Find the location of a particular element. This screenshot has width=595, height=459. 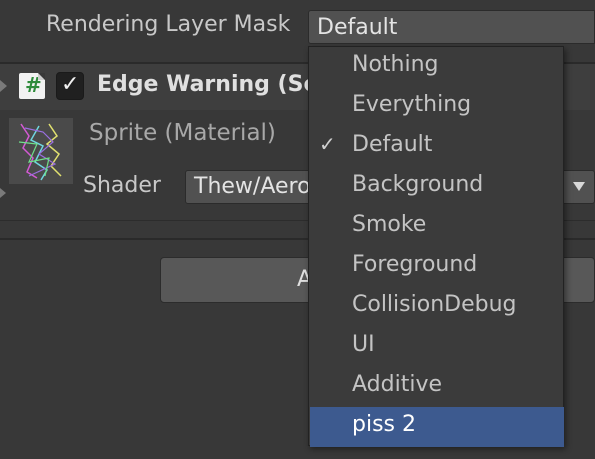

menu-item-foreground: Foreground is located at coordinates (437, 267).